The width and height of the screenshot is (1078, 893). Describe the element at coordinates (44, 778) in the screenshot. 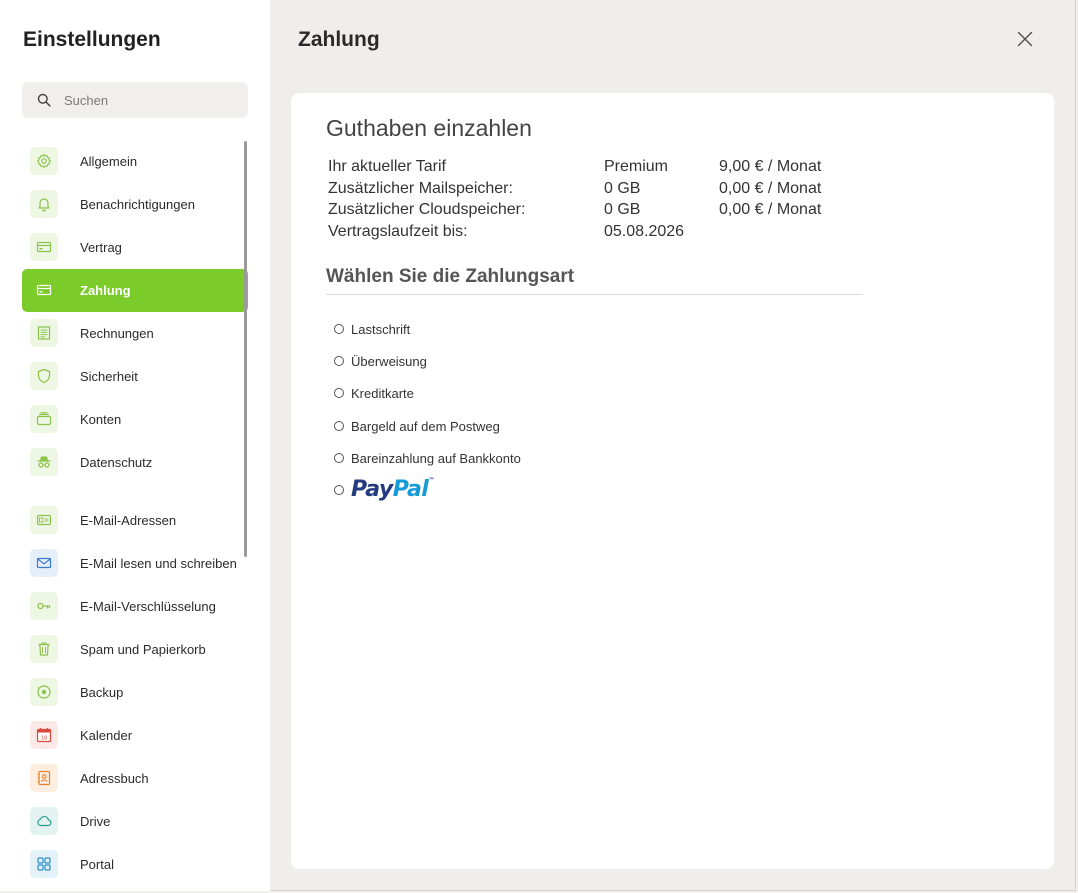

I see `contact-book-icon` at that location.